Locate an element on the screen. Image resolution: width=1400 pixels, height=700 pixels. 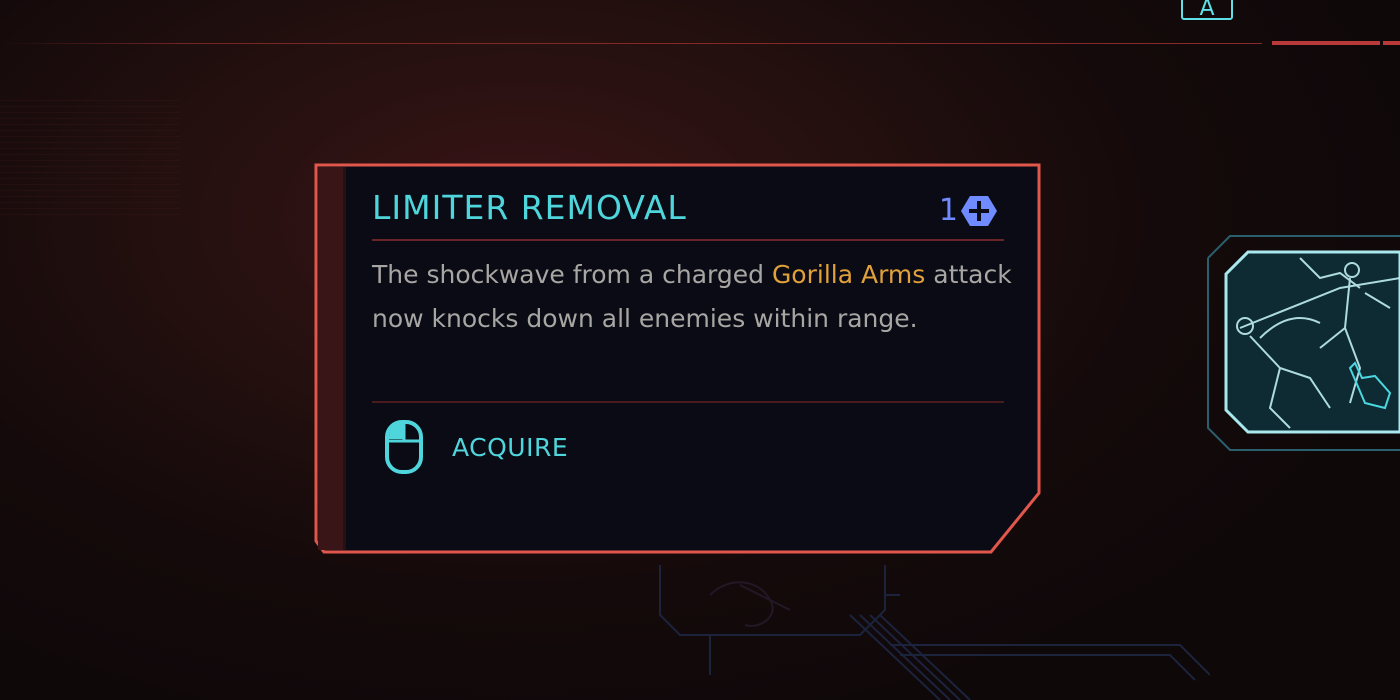
perk-point-plus-icon is located at coordinates (979, 210).